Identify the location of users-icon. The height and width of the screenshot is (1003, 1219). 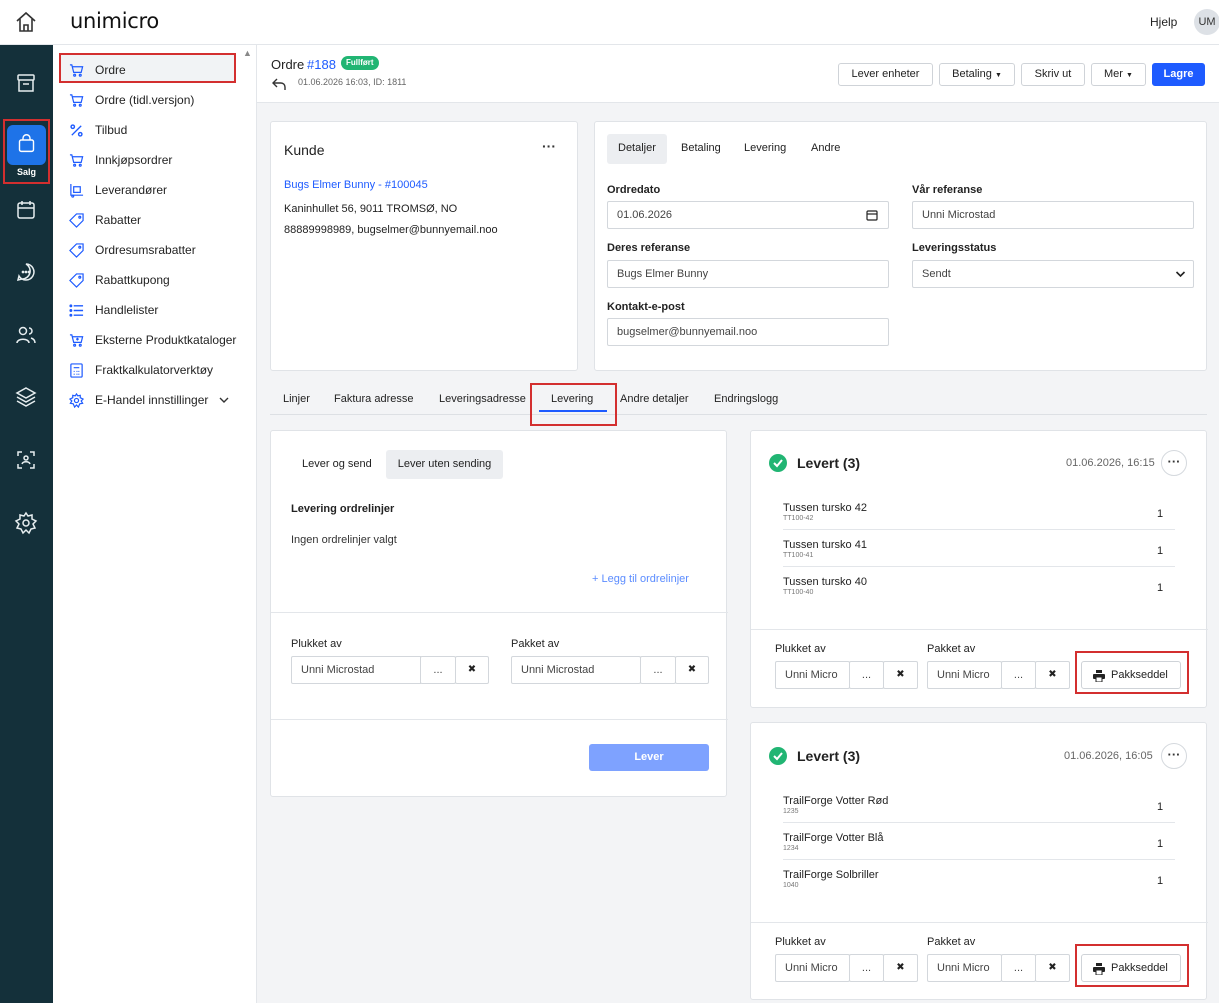
(26, 335).